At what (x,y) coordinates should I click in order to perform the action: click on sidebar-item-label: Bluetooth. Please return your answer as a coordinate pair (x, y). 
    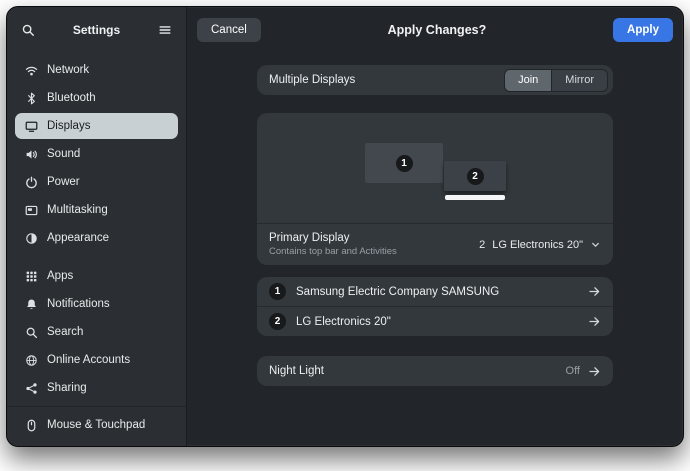
    Looking at the image, I should click on (71, 98).